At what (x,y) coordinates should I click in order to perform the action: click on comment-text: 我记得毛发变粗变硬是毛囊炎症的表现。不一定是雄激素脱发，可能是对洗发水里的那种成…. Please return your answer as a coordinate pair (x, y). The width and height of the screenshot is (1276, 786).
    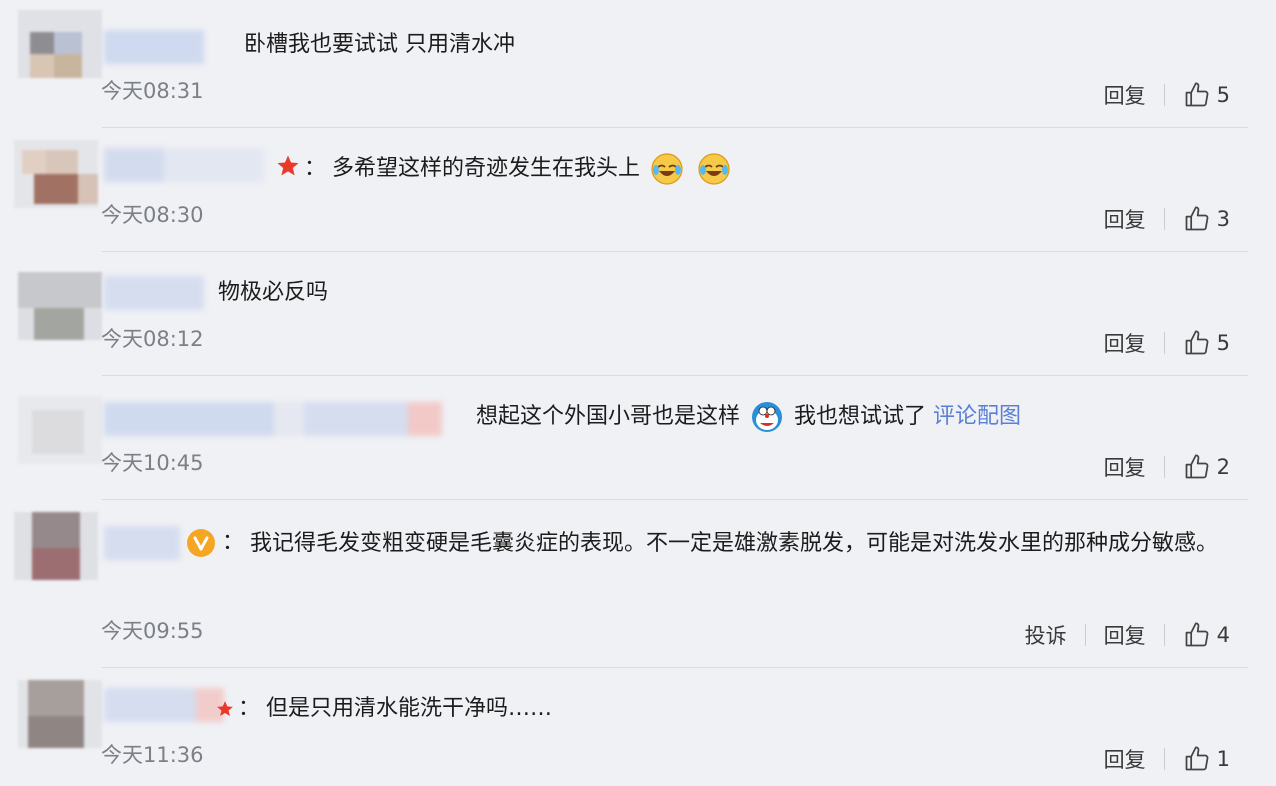
    Looking at the image, I should click on (734, 543).